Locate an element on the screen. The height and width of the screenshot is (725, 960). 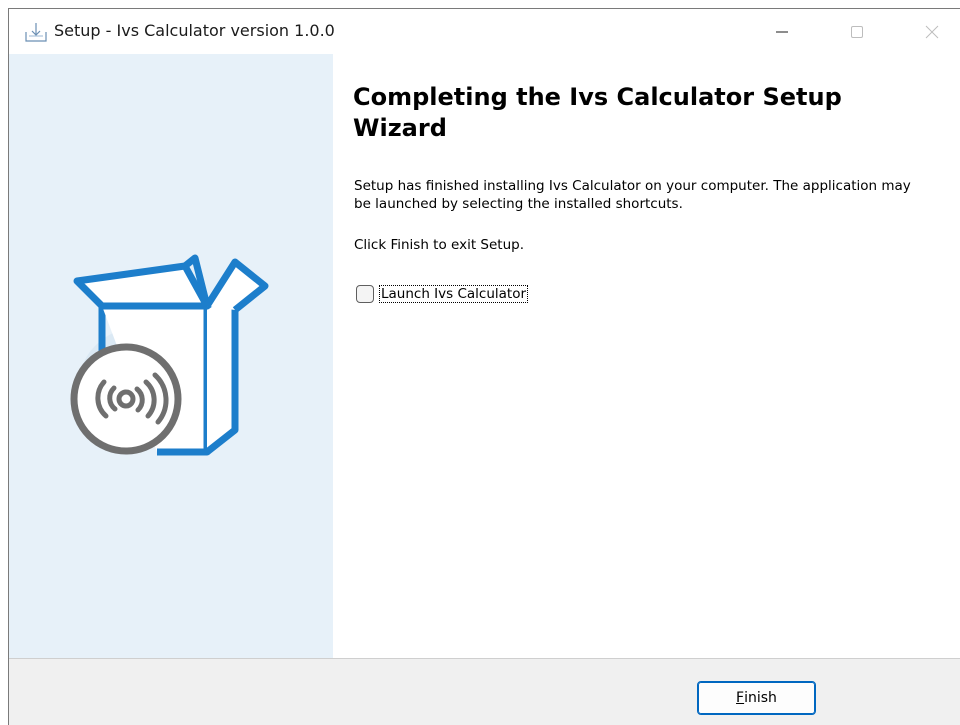
maximize-button is located at coordinates (857, 31).